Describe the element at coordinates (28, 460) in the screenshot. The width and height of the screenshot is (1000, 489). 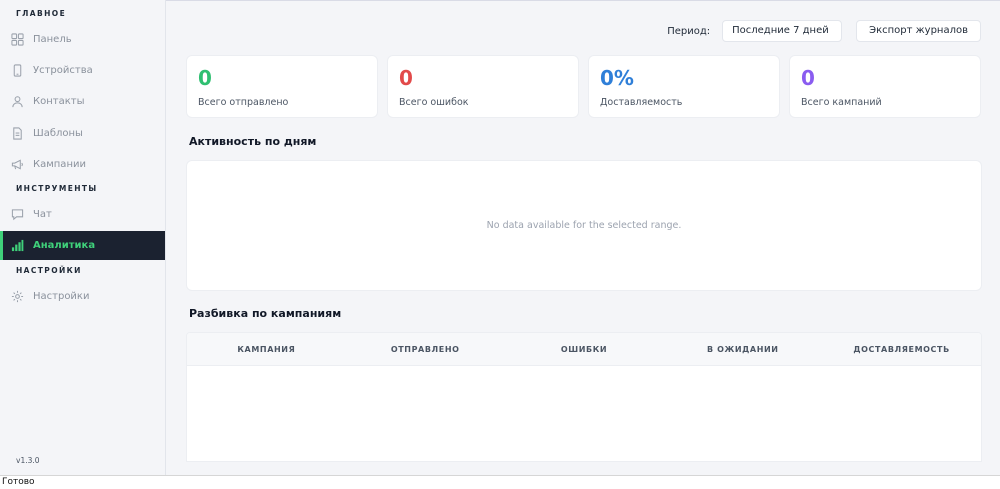
I see `version-label: v1.3.0` at that location.